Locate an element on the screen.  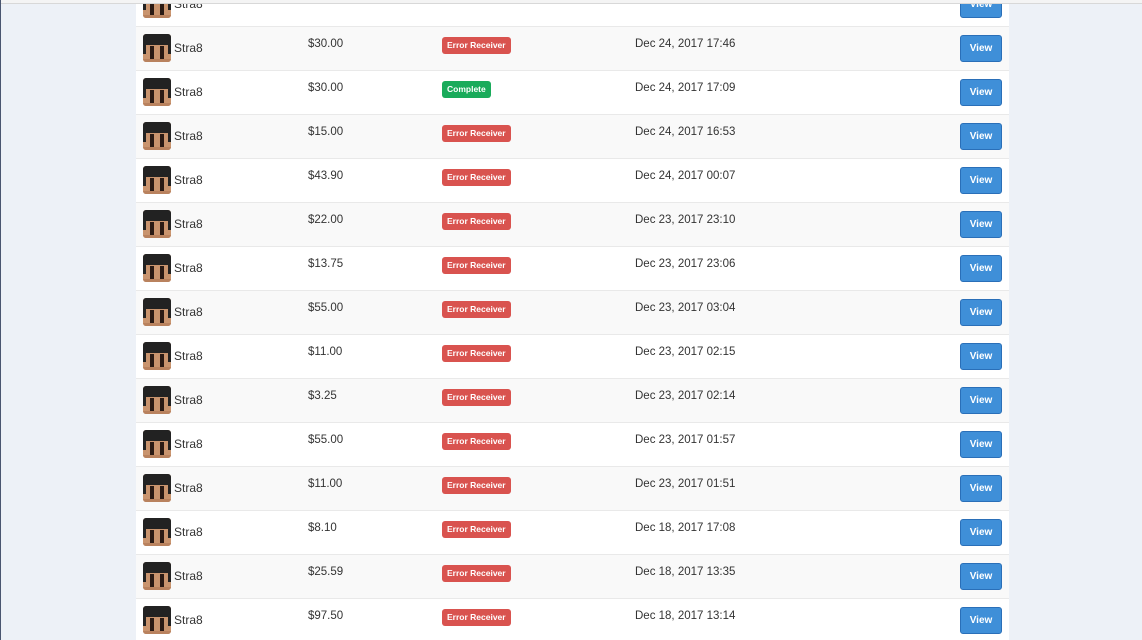
transaction-date: Dec 23, 2017 03:04 is located at coordinates (685, 308).